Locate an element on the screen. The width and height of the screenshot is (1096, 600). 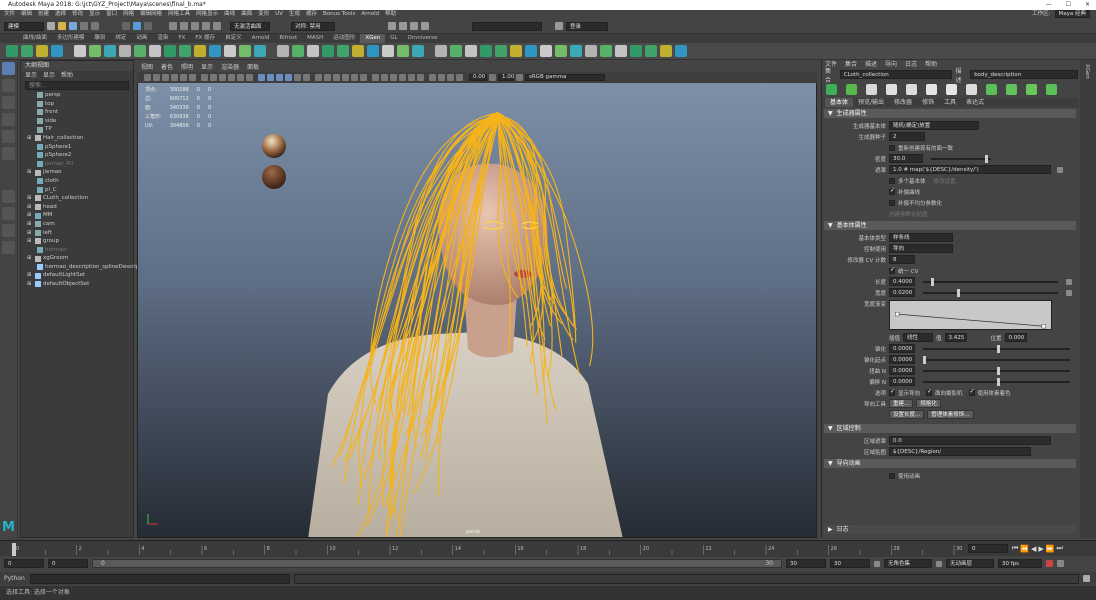
shelf-tool-31-icon is located at coordinates (501, 51).